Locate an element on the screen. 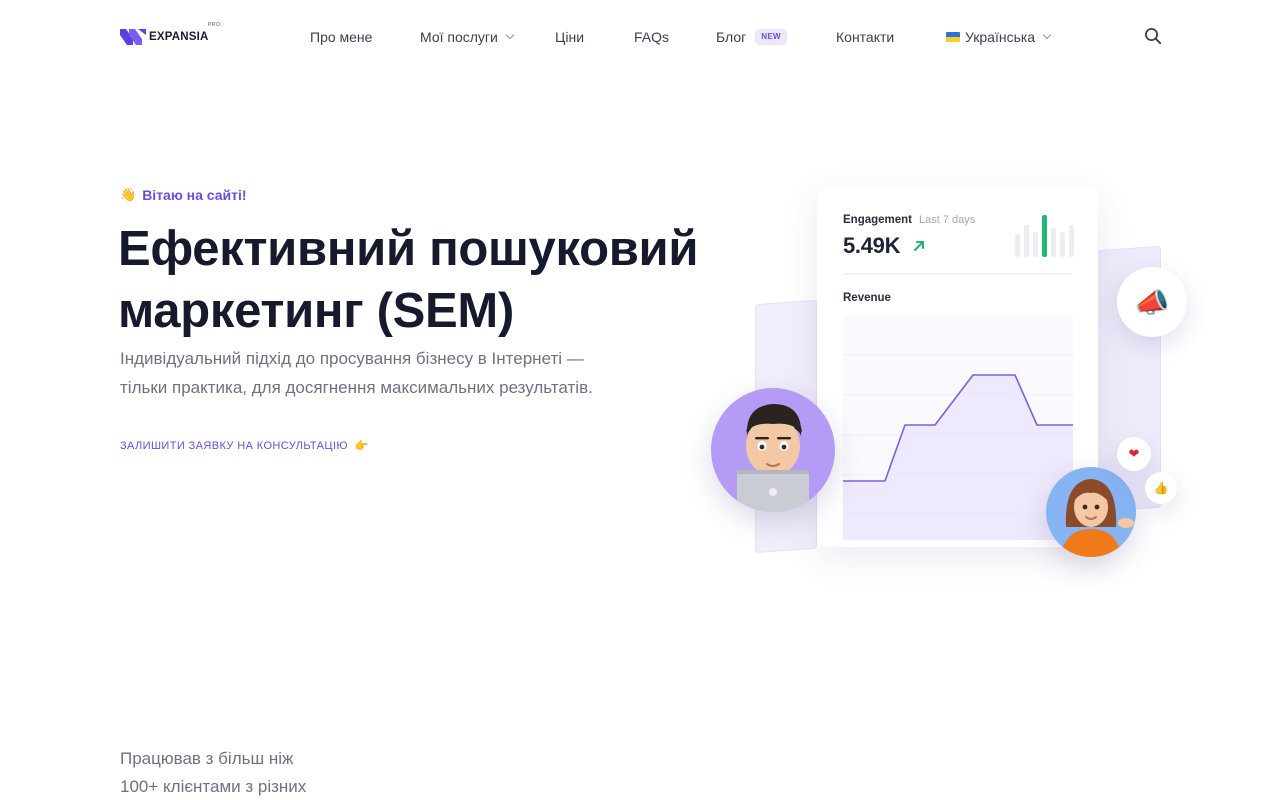 The image size is (1280, 800). nav-services: Мої послуги is located at coordinates (467, 37).